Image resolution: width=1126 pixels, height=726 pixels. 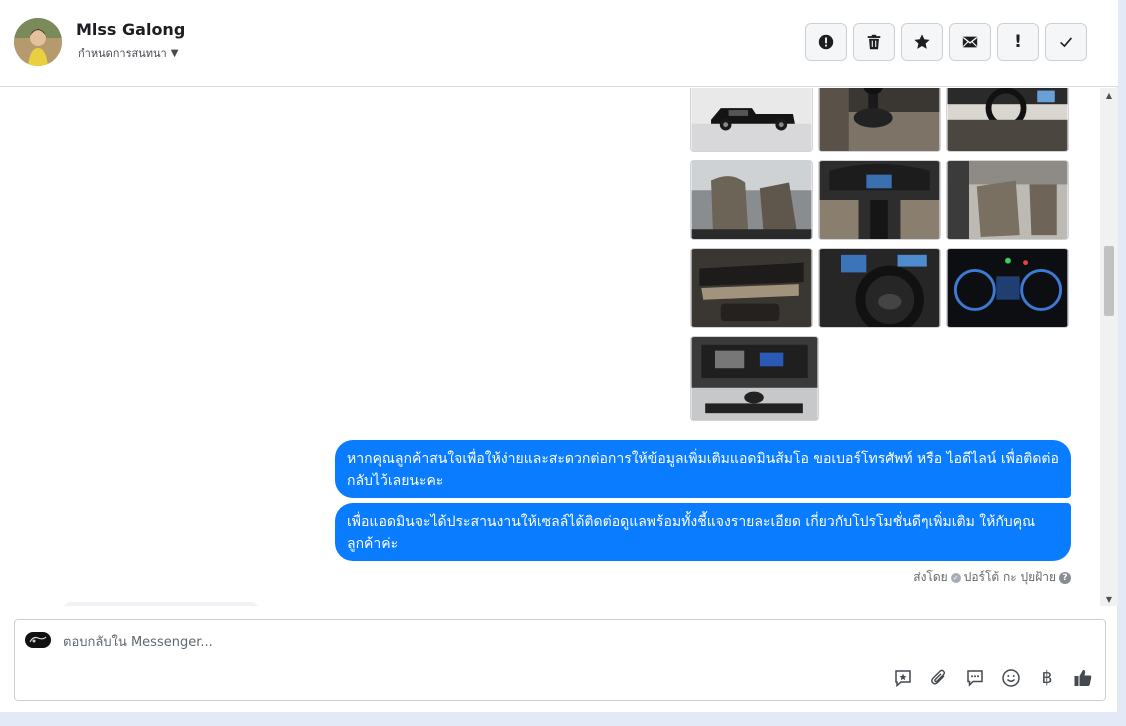 I want to click on saved-reply-button, so click(x=903, y=678).